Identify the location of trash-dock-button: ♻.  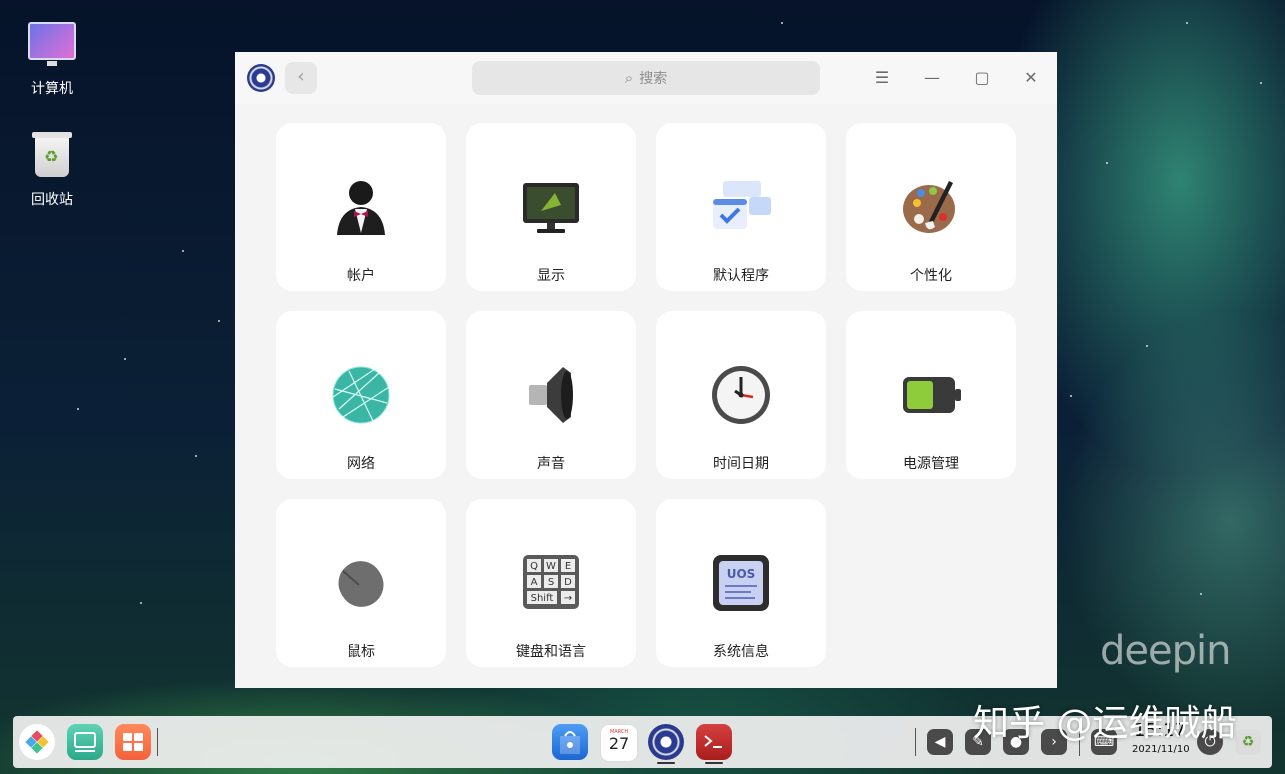
(1248, 742).